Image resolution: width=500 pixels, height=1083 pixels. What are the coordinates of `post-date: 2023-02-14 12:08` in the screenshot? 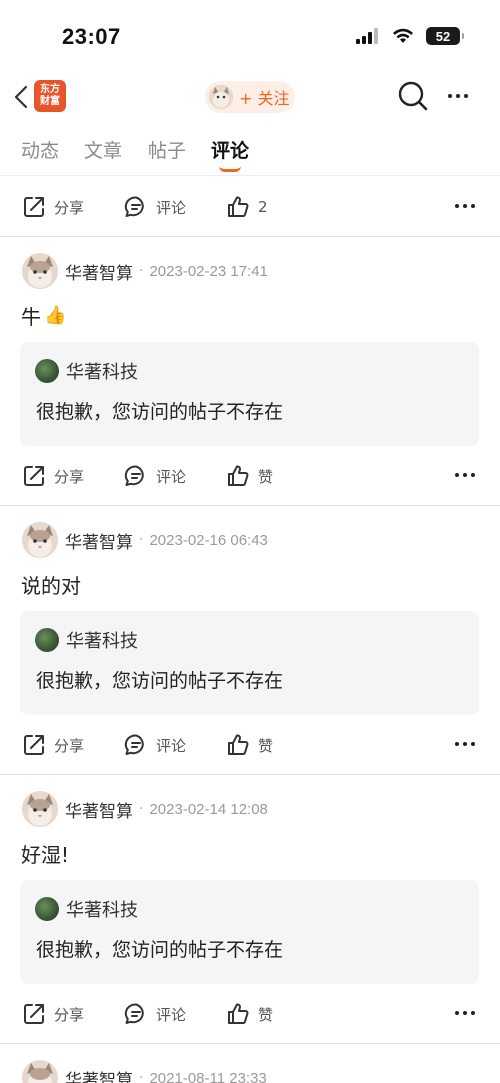 It's located at (208, 809).